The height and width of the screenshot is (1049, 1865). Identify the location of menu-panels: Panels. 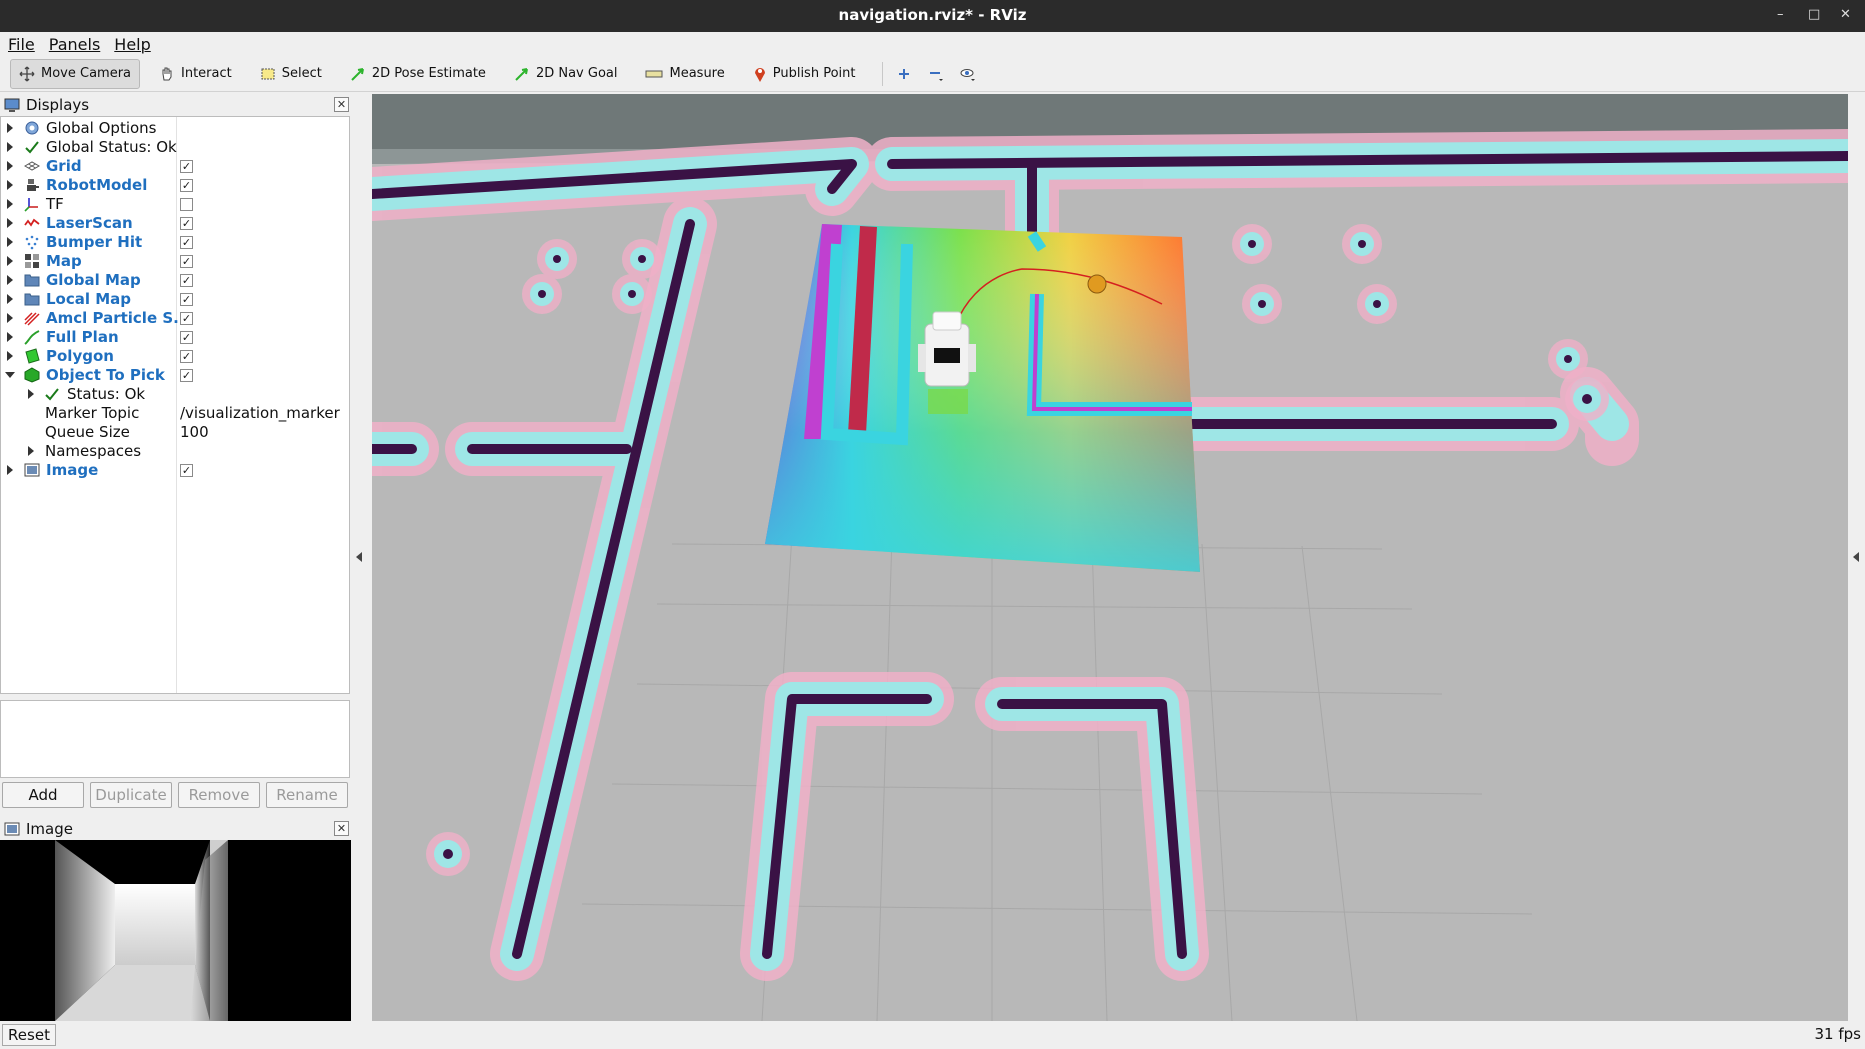
(75, 44).